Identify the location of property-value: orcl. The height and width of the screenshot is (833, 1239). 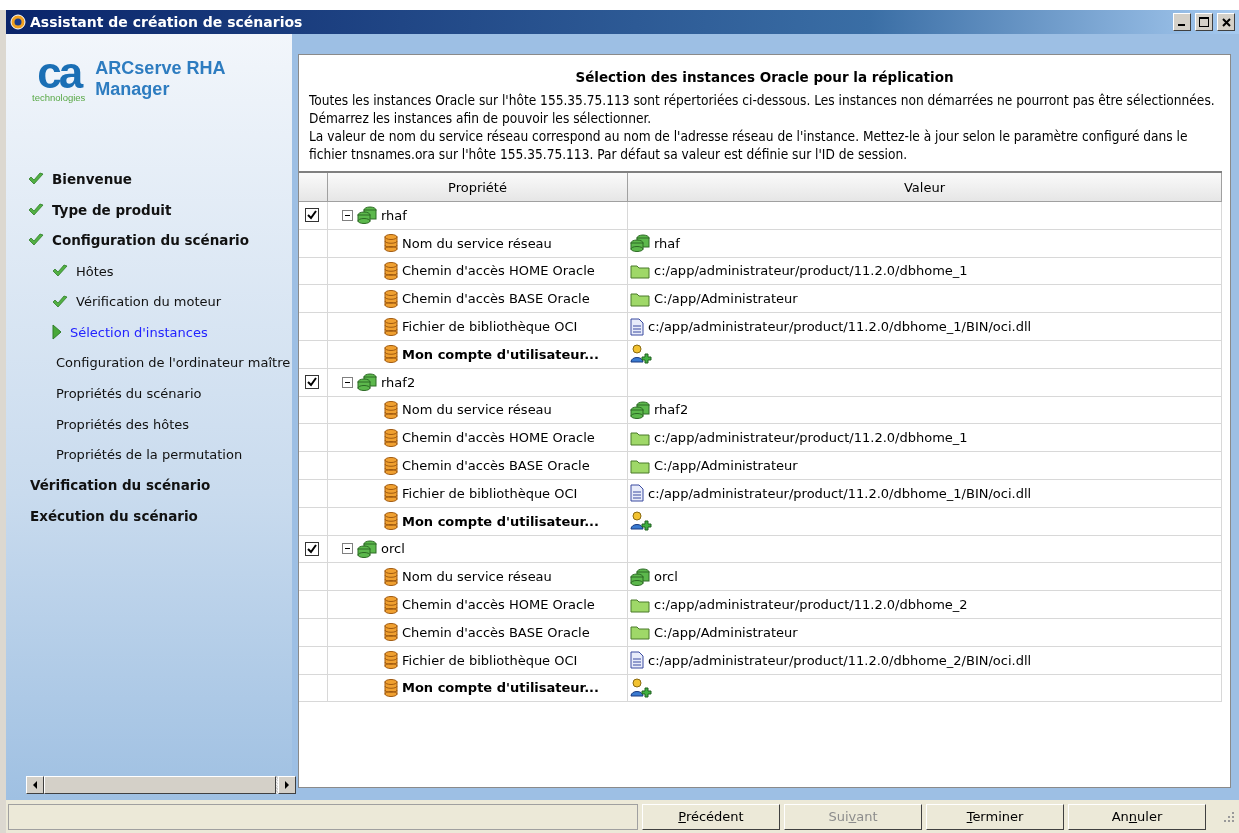
(666, 577).